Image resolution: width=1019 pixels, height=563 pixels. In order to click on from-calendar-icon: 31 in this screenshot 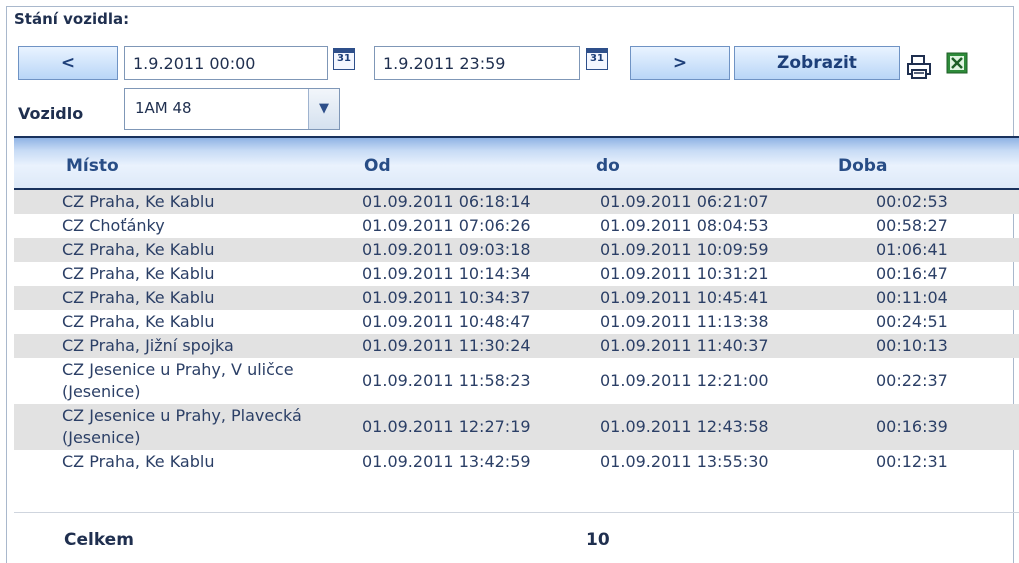, I will do `click(344, 59)`.